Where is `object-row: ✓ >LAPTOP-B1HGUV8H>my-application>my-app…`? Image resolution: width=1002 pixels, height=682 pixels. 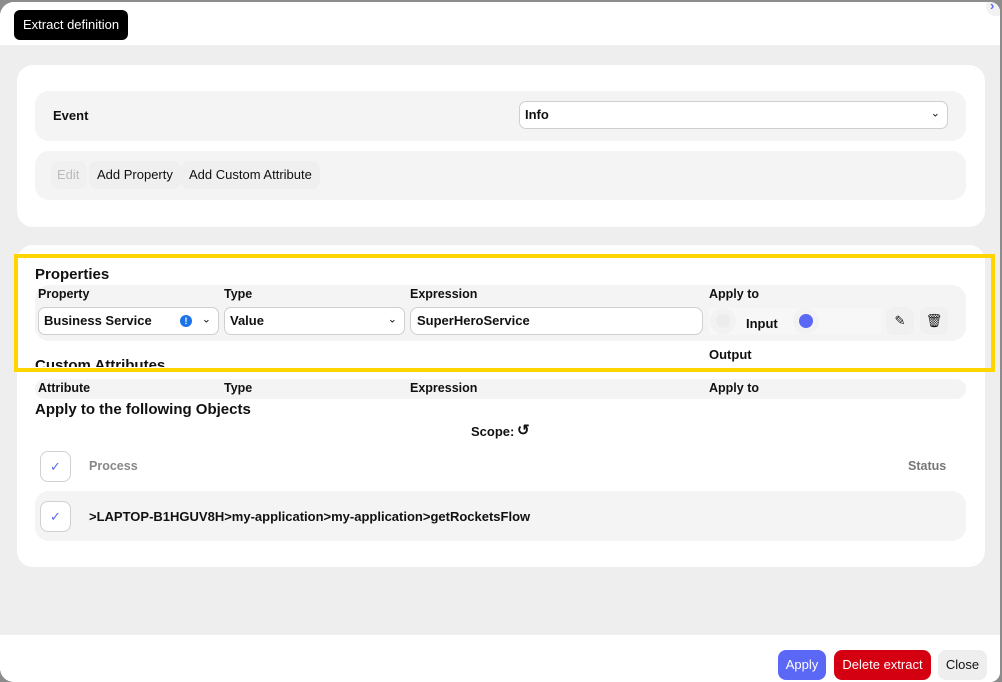 object-row: ✓ >LAPTOP-B1HGUV8H>my-application>my-app… is located at coordinates (500, 516).